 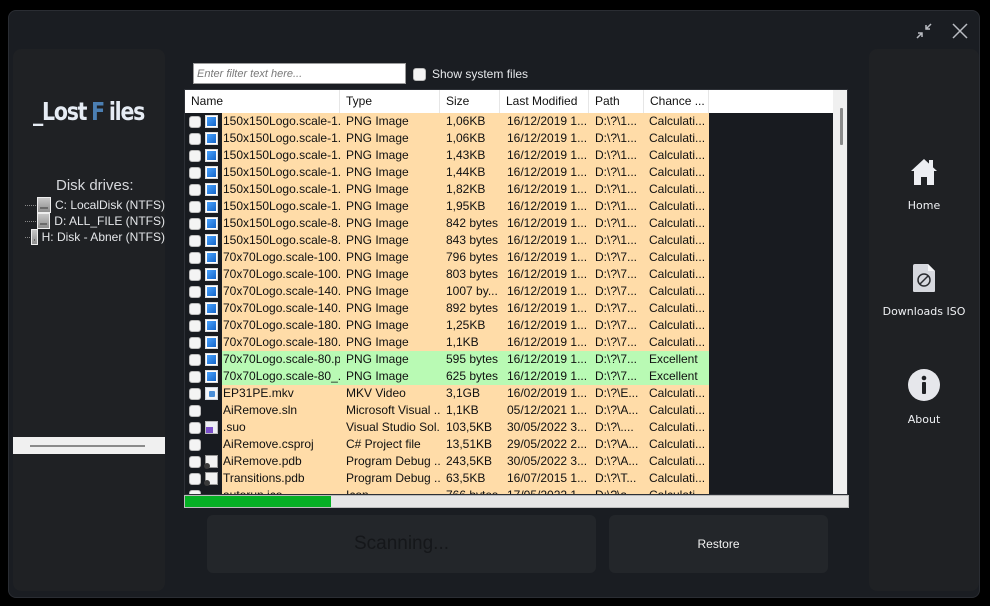 What do you see at coordinates (960, 31) in the screenshot?
I see `close-window-button` at bounding box center [960, 31].